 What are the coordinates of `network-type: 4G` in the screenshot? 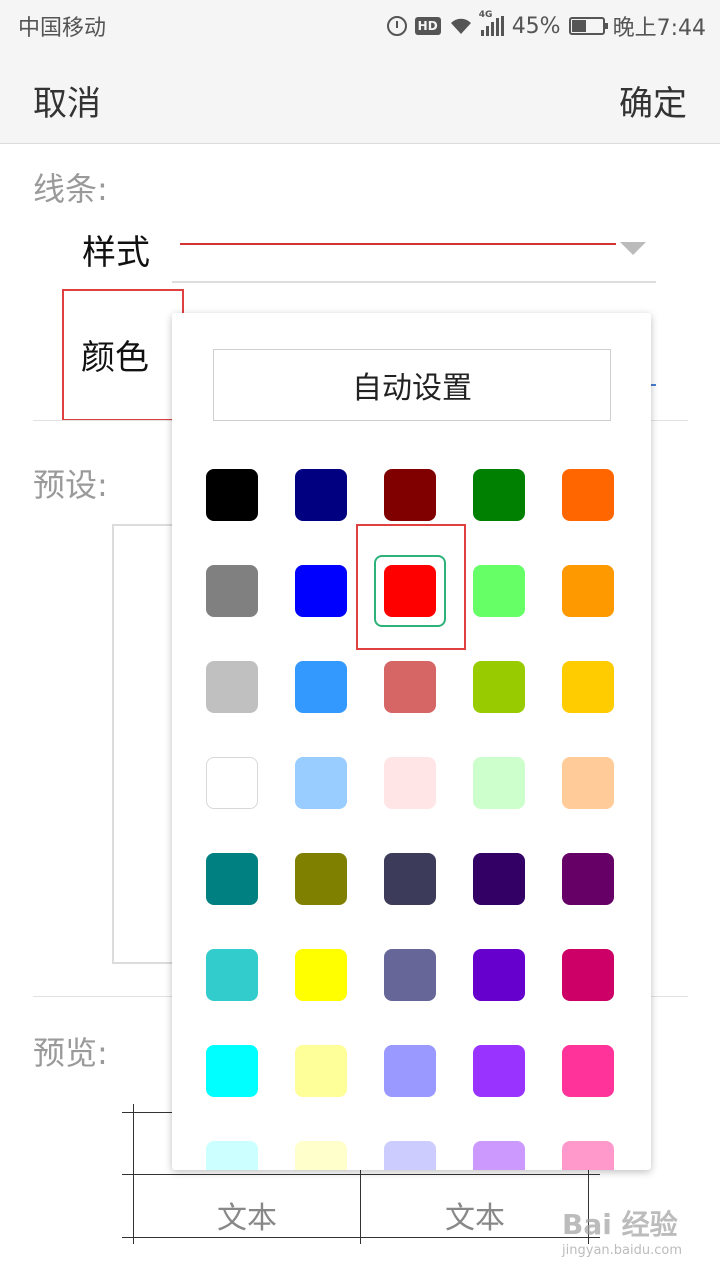 It's located at (485, 15).